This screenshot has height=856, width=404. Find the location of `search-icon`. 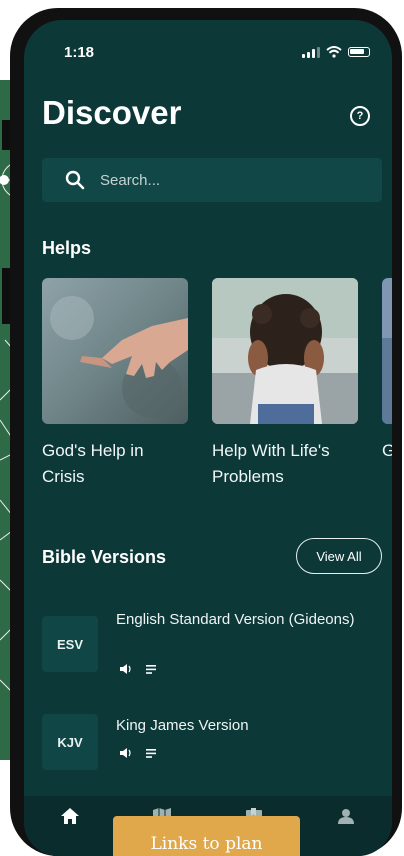

search-icon is located at coordinates (75, 180).